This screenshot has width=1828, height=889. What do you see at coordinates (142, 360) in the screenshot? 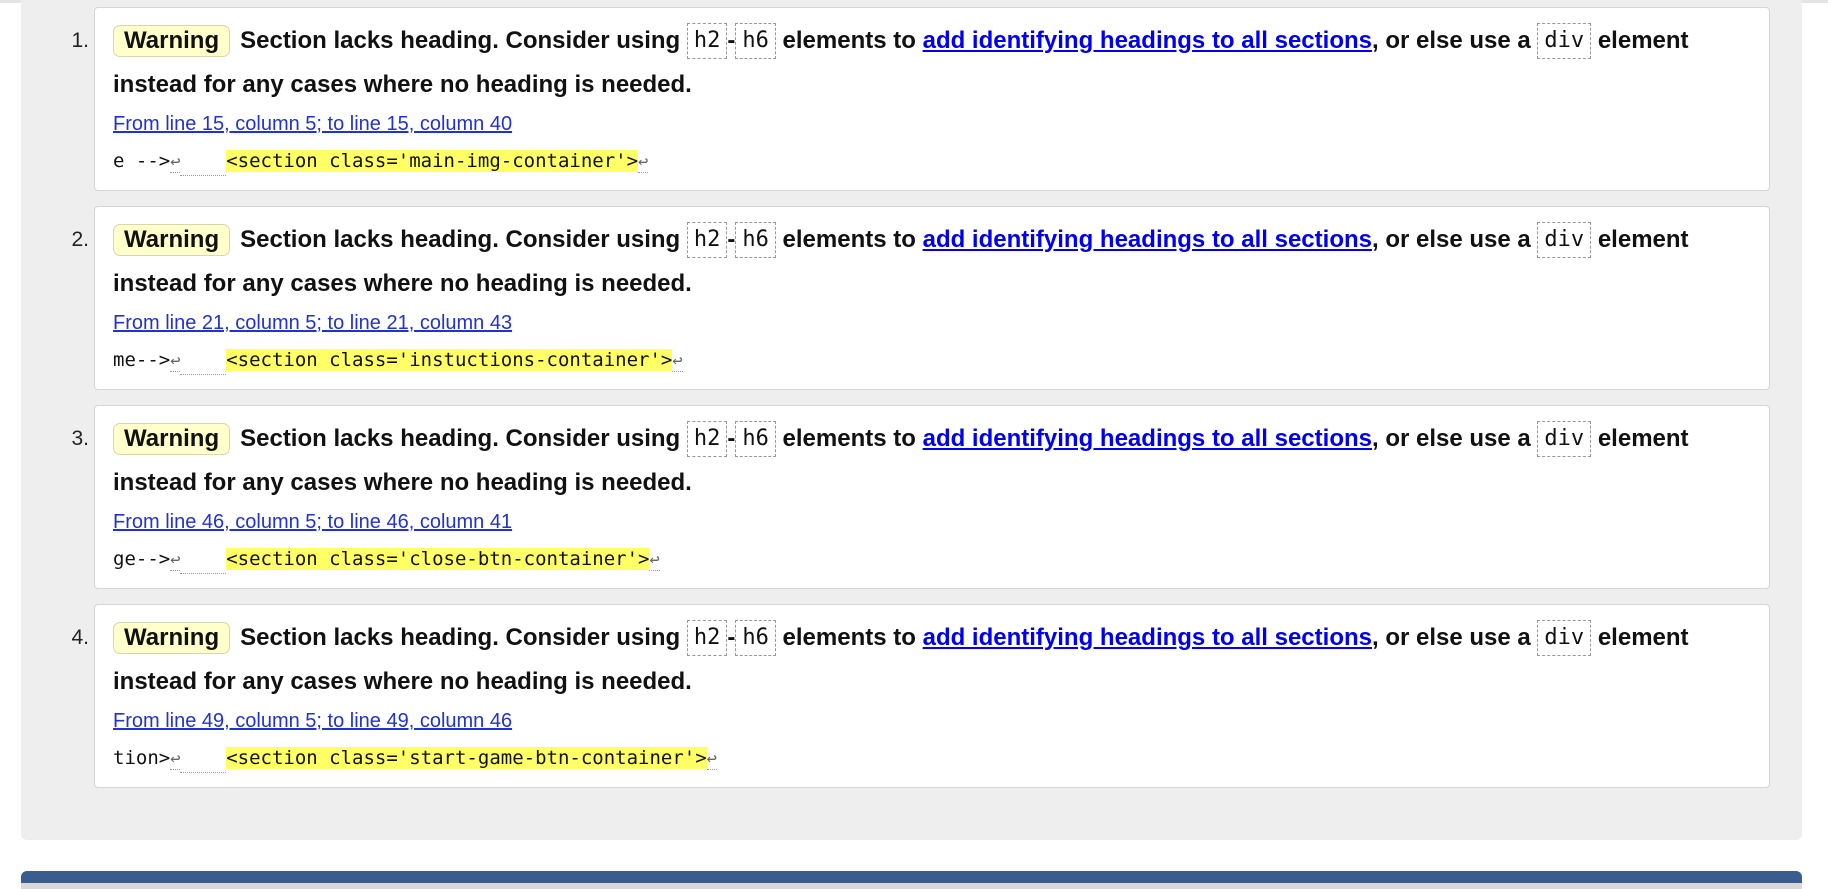
I see `extract-prefix: me-->` at bounding box center [142, 360].